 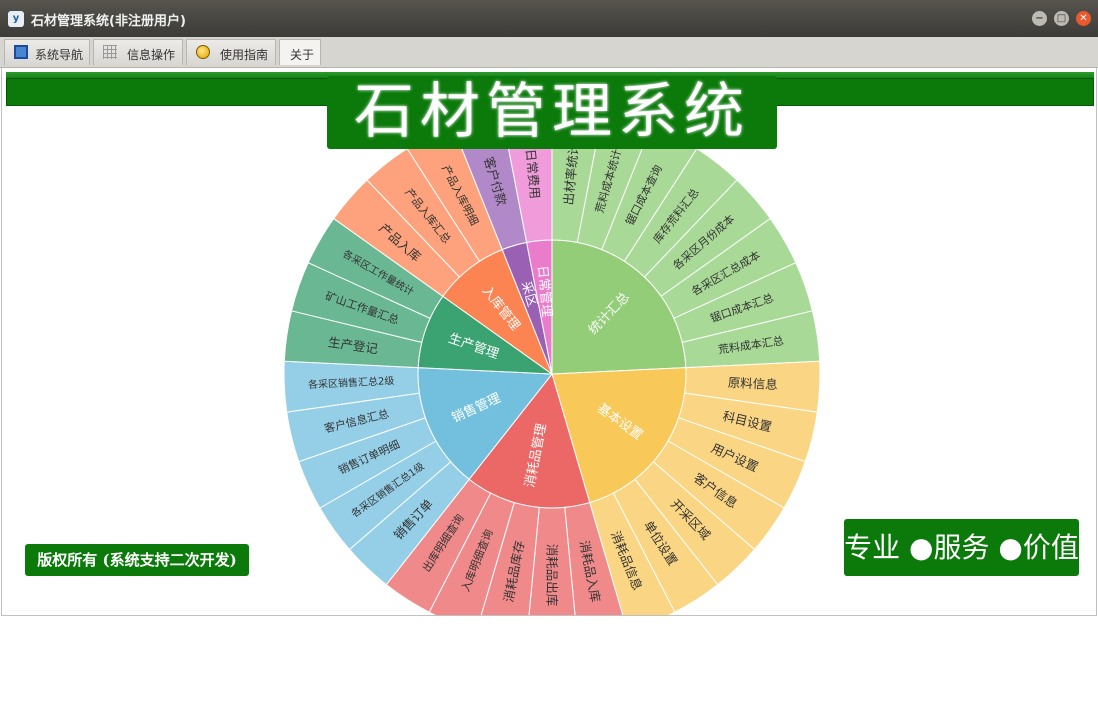 I want to click on grid-icon, so click(x=110, y=52).